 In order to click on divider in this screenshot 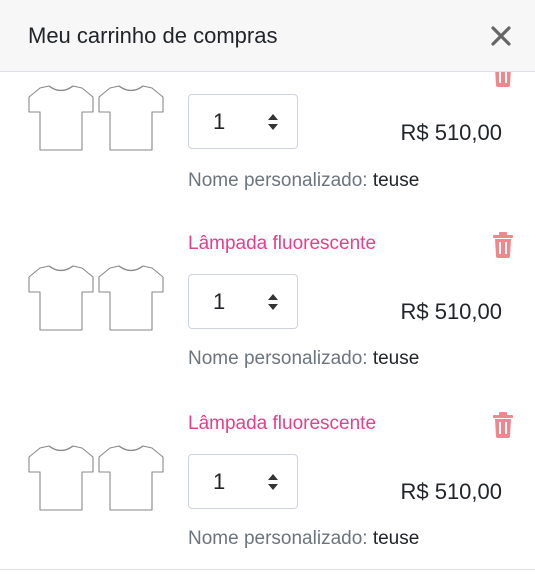, I will do `click(267, 569)`.